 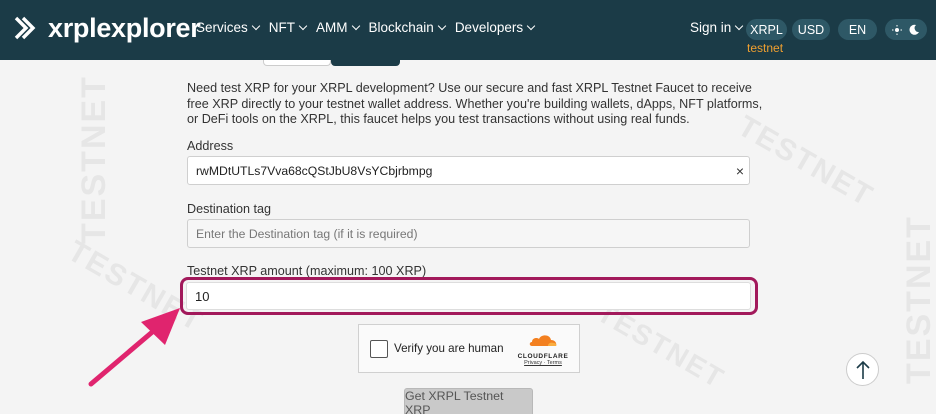 What do you see at coordinates (379, 349) in the screenshot?
I see `verify-checkbox` at bounding box center [379, 349].